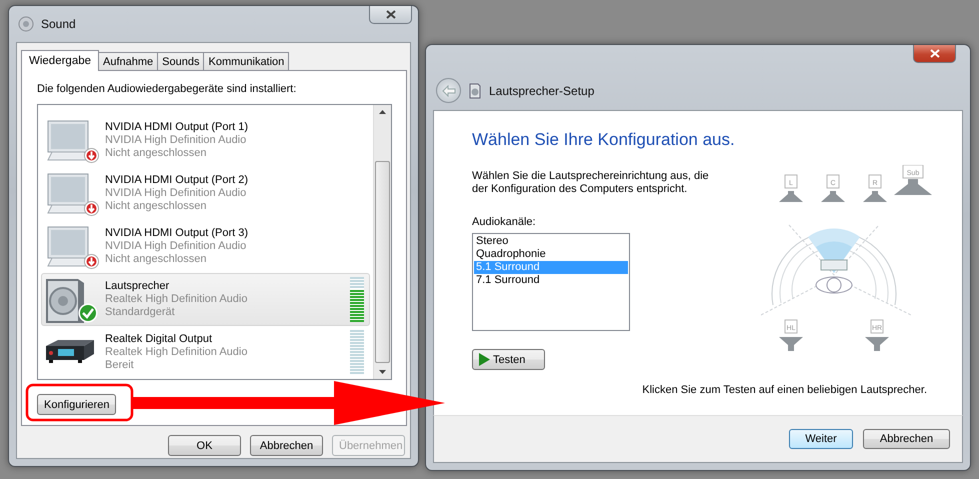 The image size is (979, 479). Describe the element at coordinates (128, 61) in the screenshot. I see `tab: Aufnahme` at that location.